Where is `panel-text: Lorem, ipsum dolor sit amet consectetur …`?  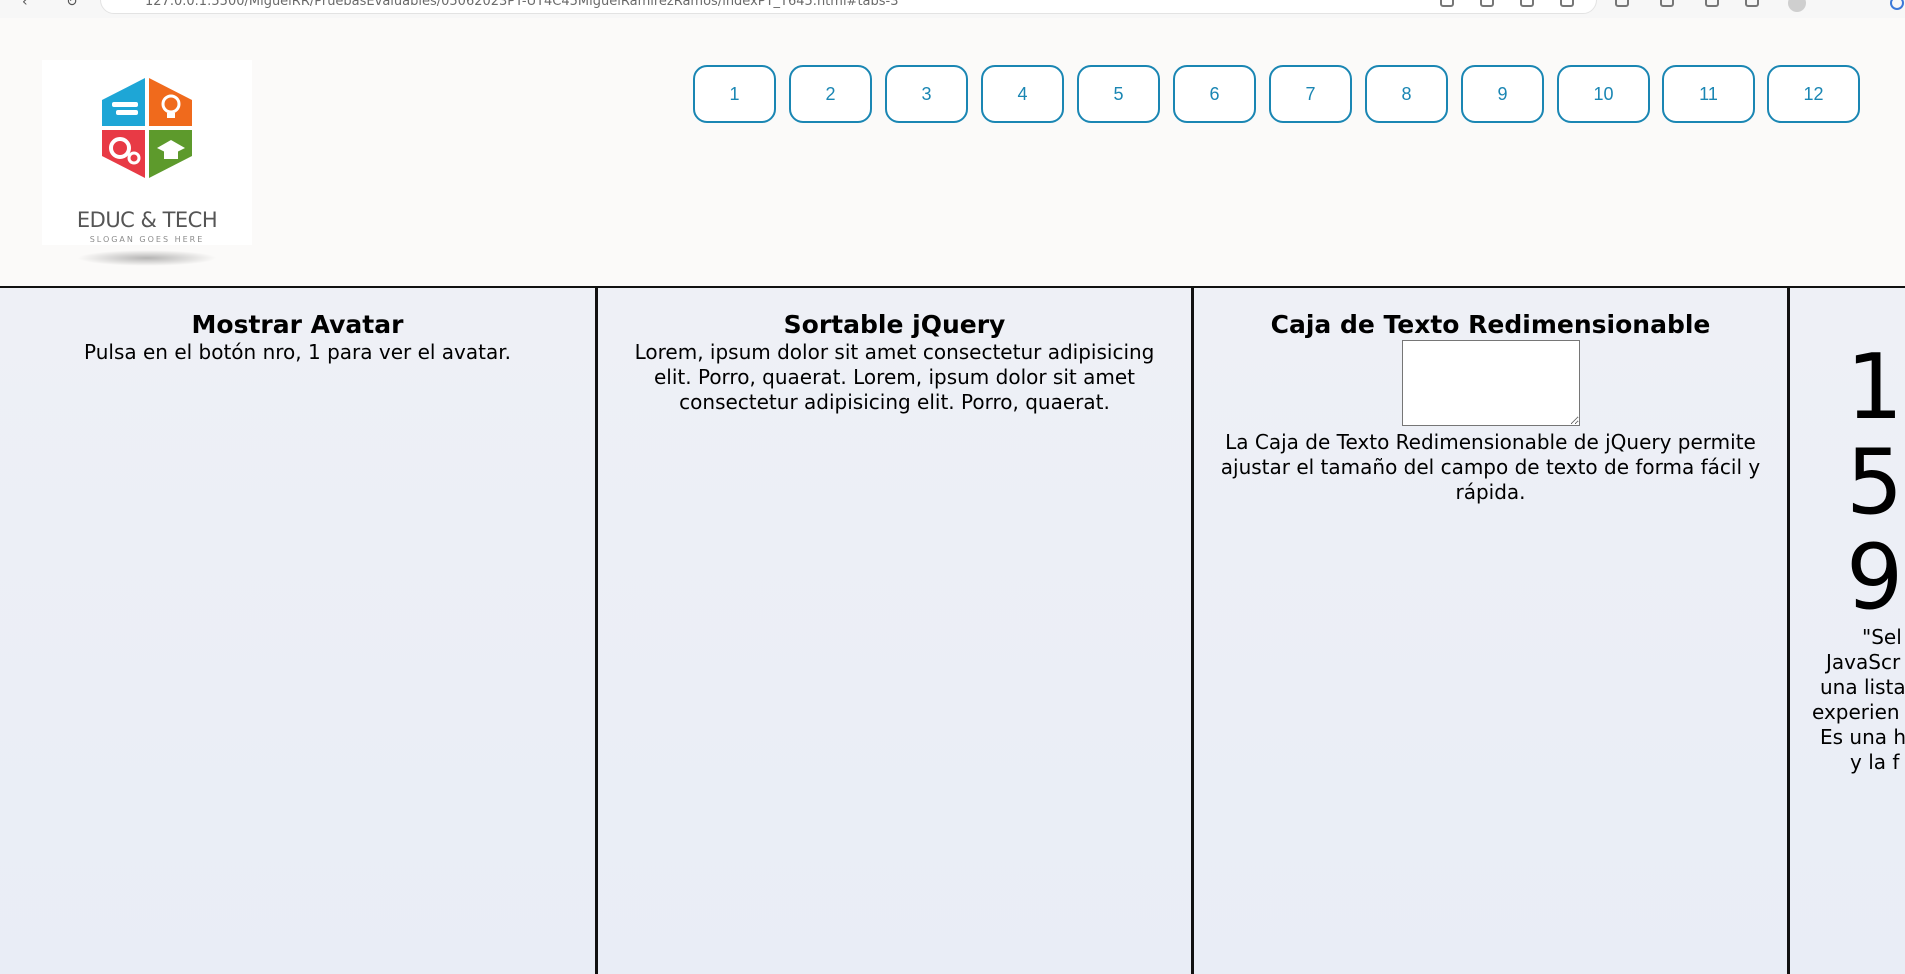 panel-text: Lorem, ipsum dolor sit amet consectetur … is located at coordinates (894, 377).